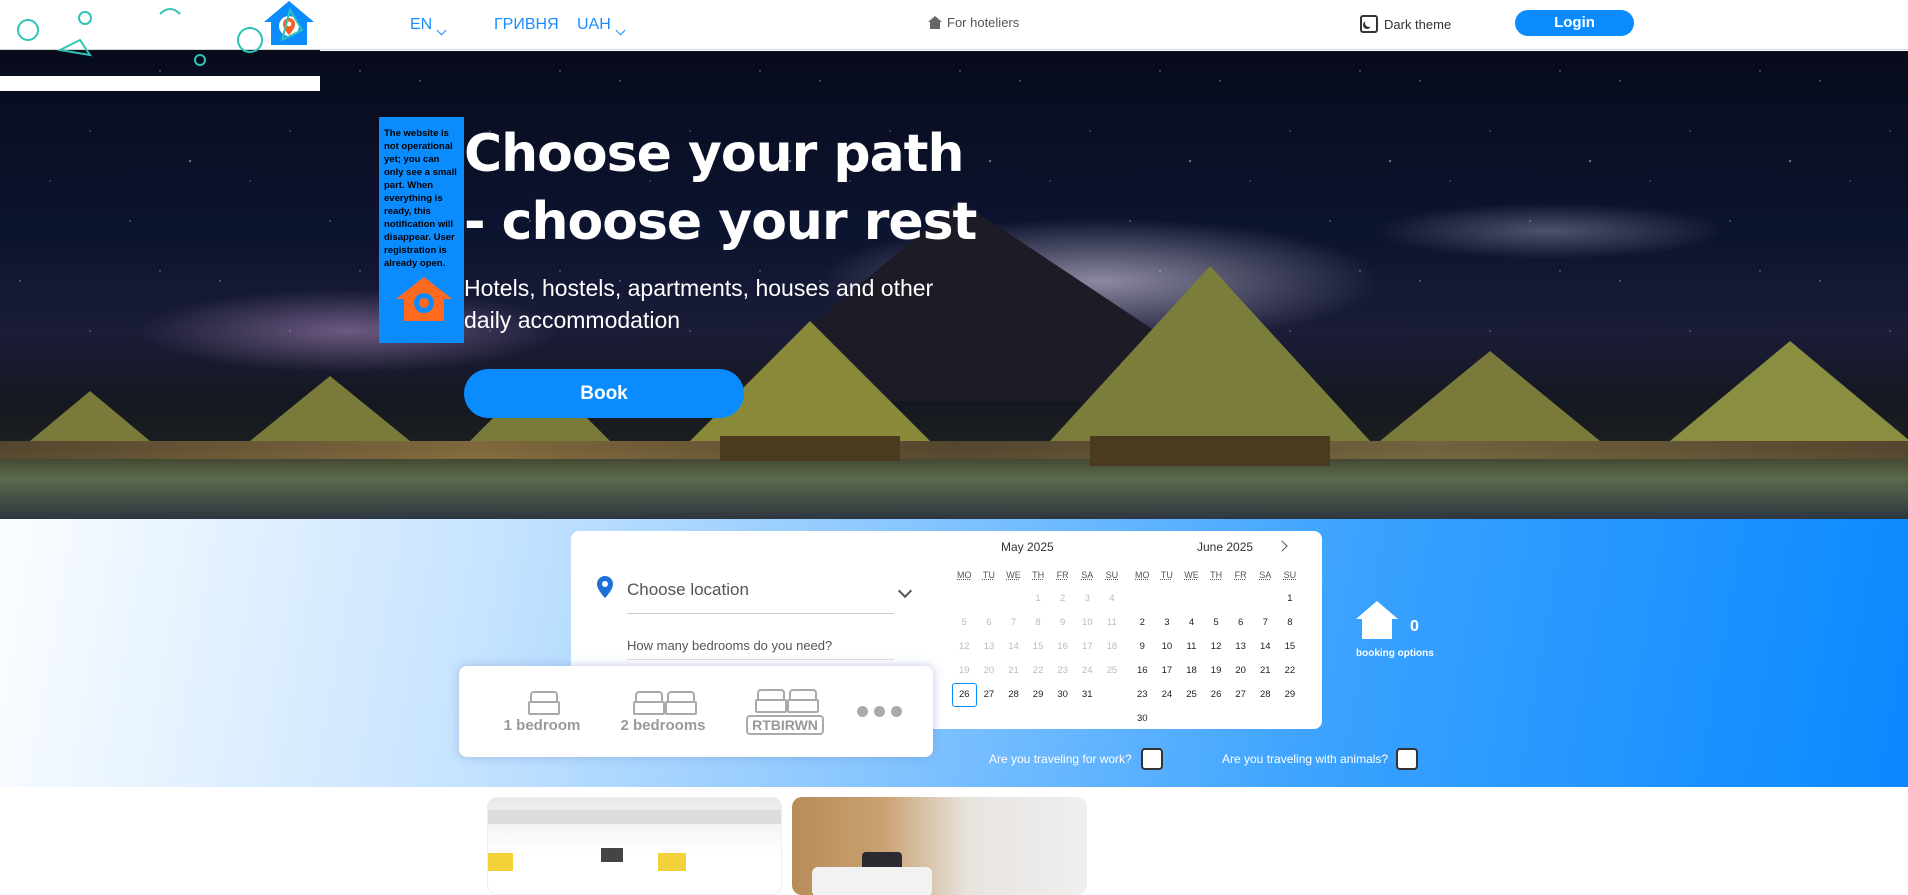 This screenshot has height=895, width=1908. Describe the element at coordinates (1574, 23) in the screenshot. I see `login-button: Login` at that location.